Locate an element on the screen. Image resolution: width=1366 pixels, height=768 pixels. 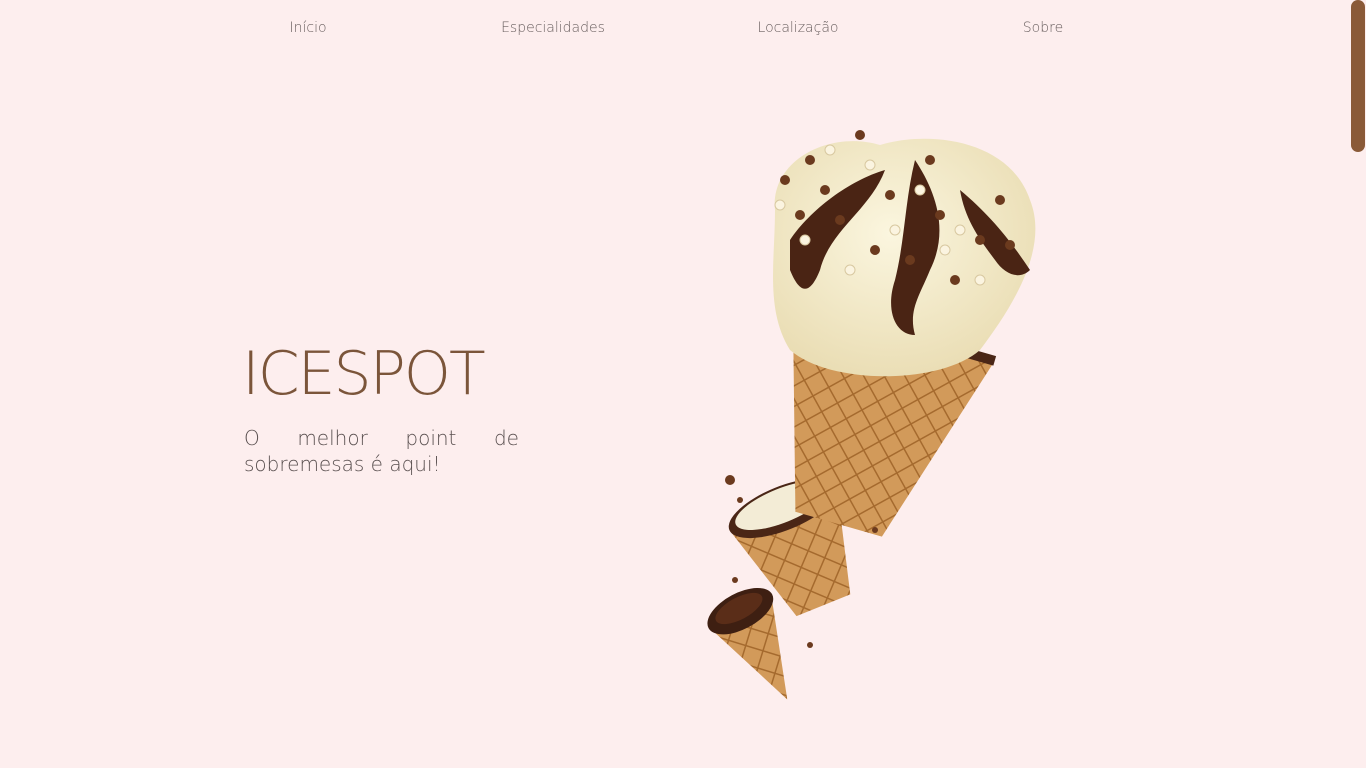
nav-link-sobre: Sobre is located at coordinates (1043, 28).